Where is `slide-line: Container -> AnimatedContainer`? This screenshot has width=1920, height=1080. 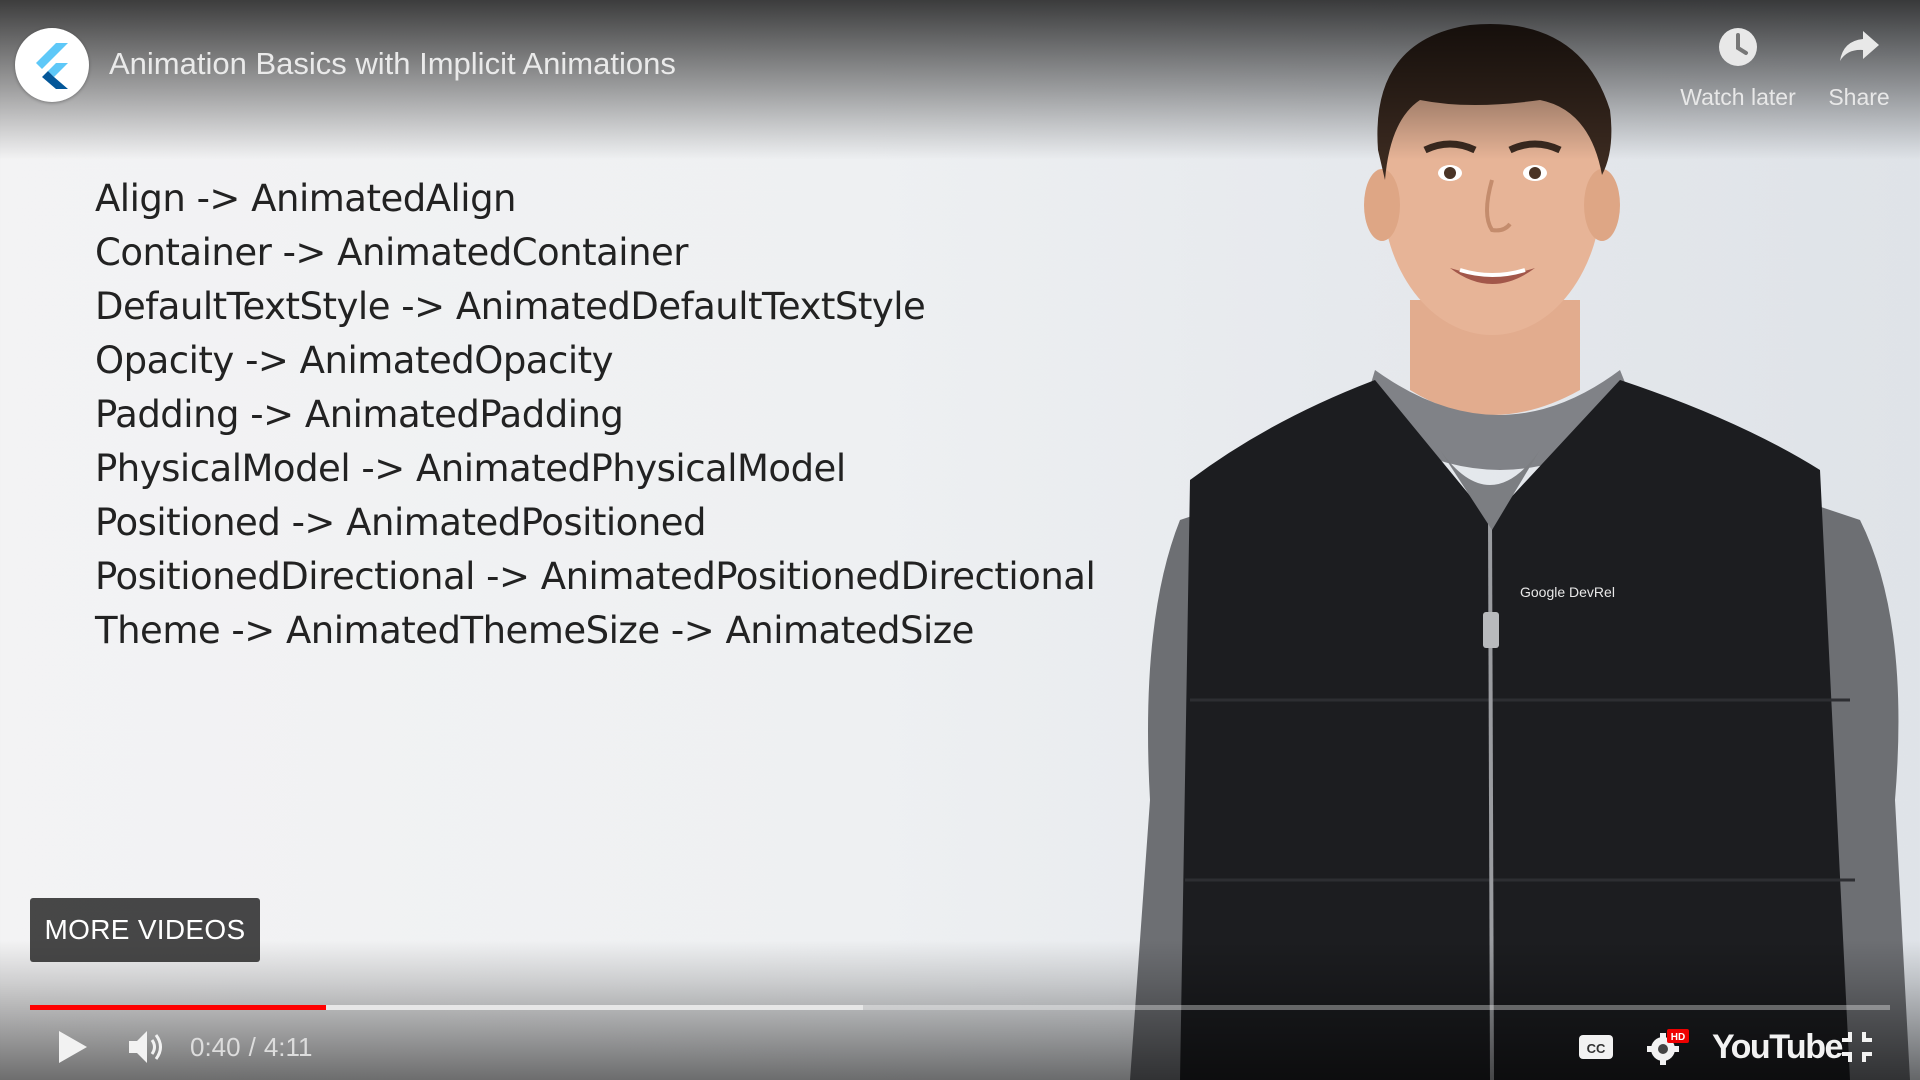
slide-line: Container -> AnimatedContainer is located at coordinates (392, 252).